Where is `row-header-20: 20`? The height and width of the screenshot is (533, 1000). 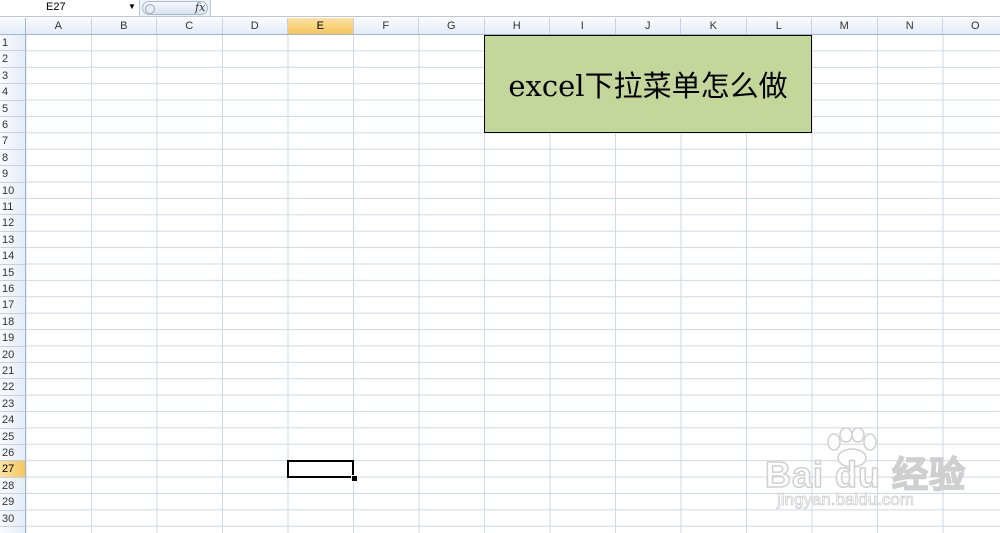
row-header-20: 20 is located at coordinates (12, 355).